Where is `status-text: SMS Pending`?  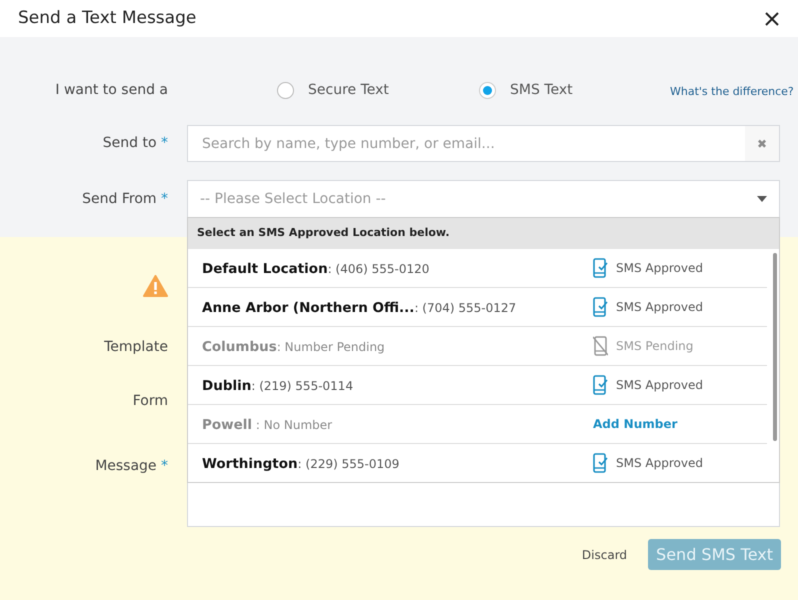
status-text: SMS Pending is located at coordinates (655, 346).